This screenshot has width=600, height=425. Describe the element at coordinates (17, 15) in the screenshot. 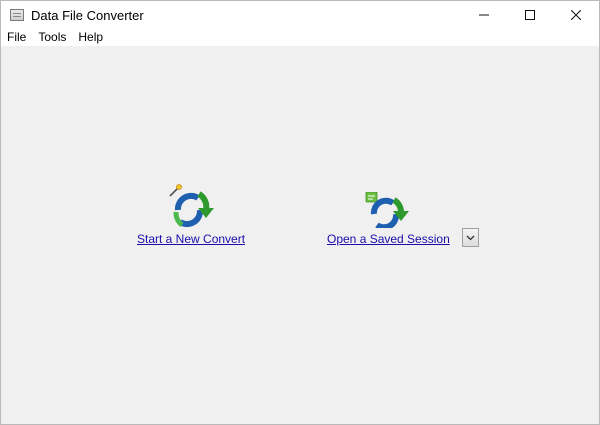

I see `app-icon` at that location.